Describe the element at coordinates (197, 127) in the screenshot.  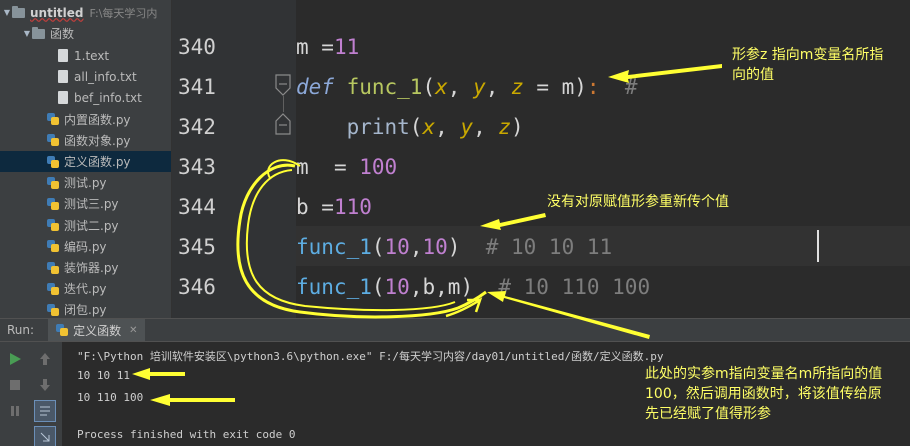
I see `line-number: 342` at that location.